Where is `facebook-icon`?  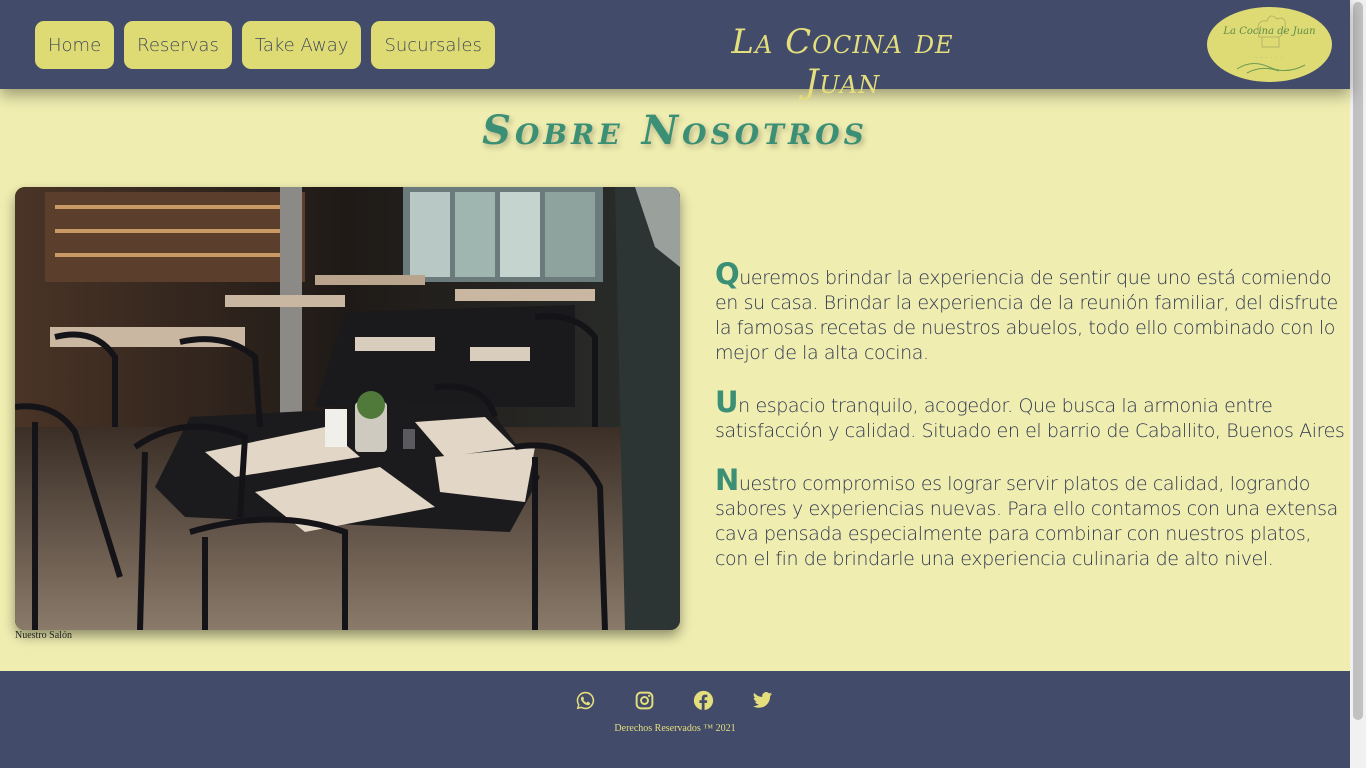
facebook-icon is located at coordinates (703, 700).